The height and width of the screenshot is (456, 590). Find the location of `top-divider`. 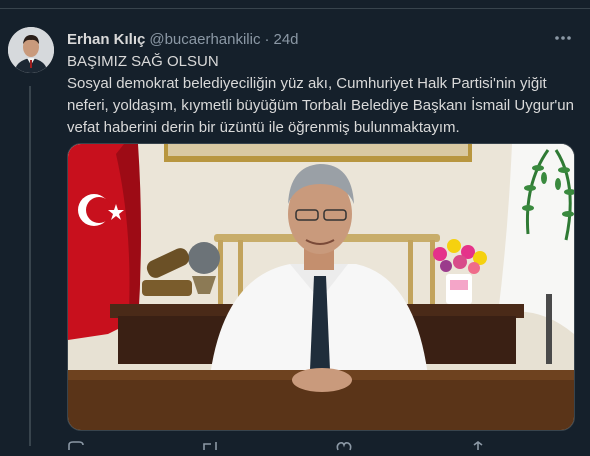

top-divider is located at coordinates (295, 4).